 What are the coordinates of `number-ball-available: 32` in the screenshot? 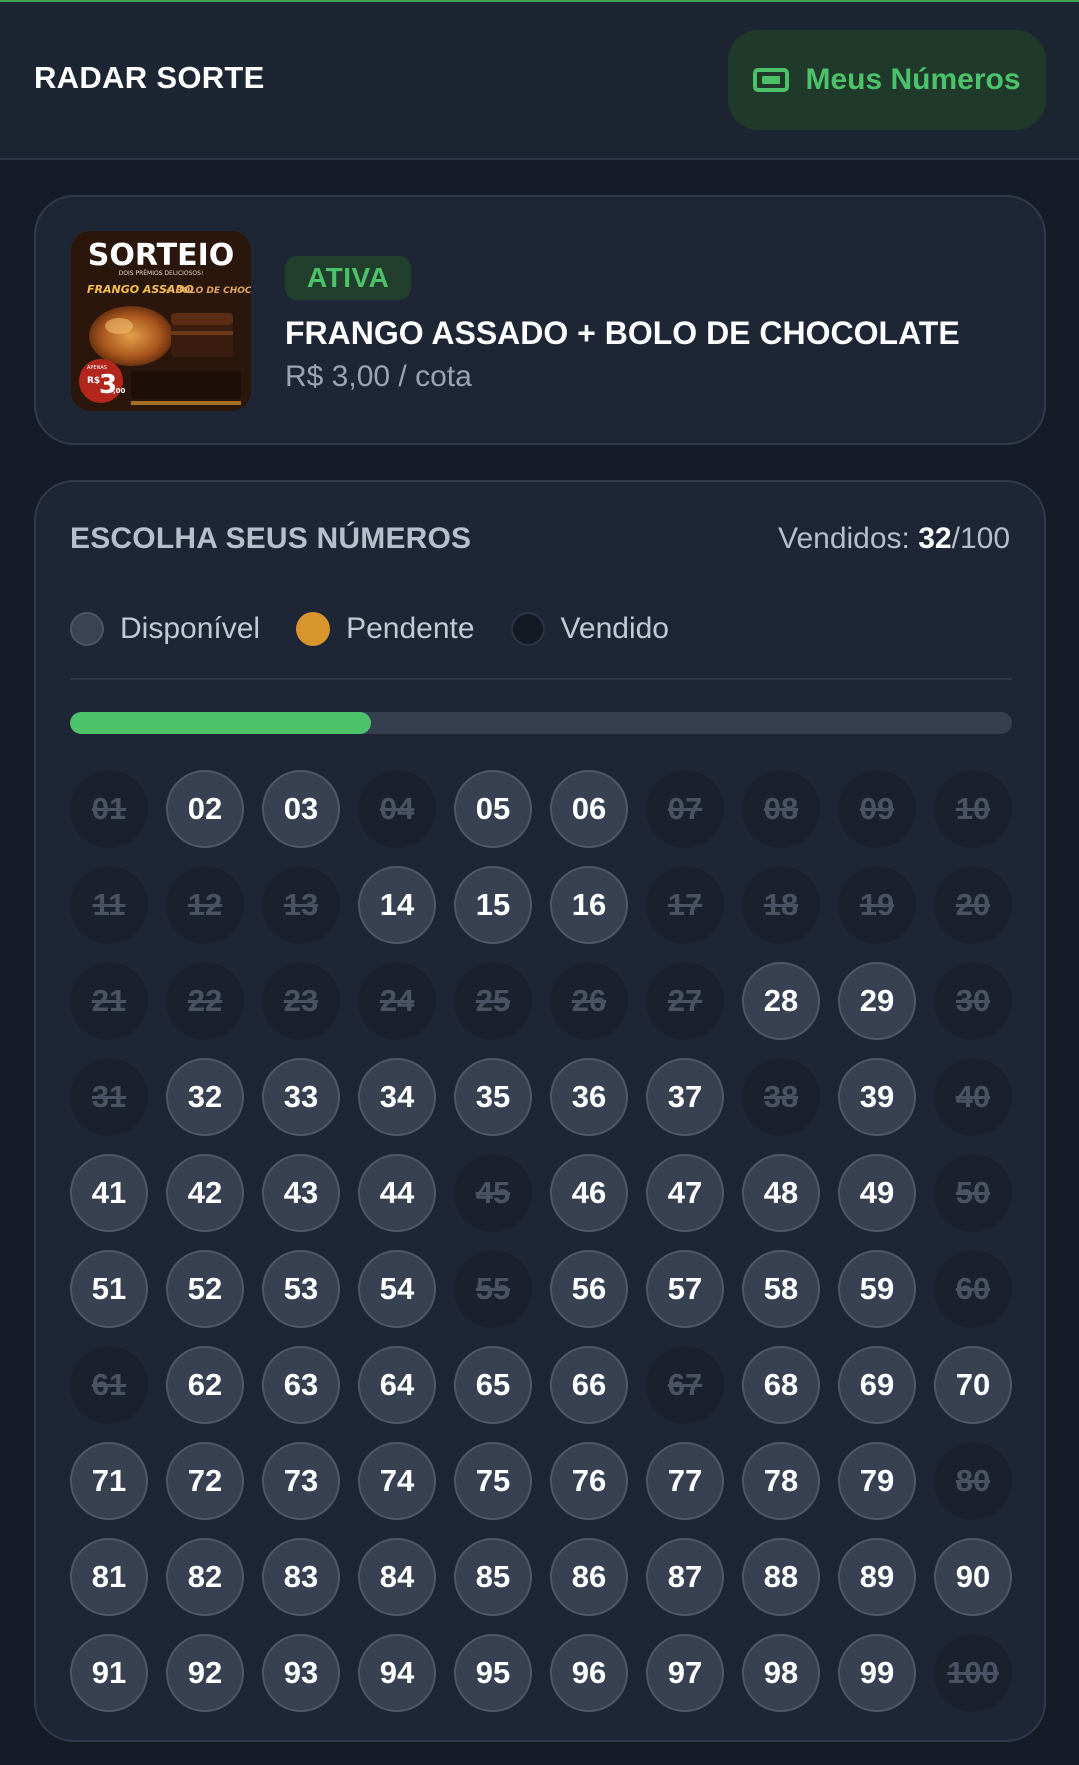 It's located at (205, 1097).